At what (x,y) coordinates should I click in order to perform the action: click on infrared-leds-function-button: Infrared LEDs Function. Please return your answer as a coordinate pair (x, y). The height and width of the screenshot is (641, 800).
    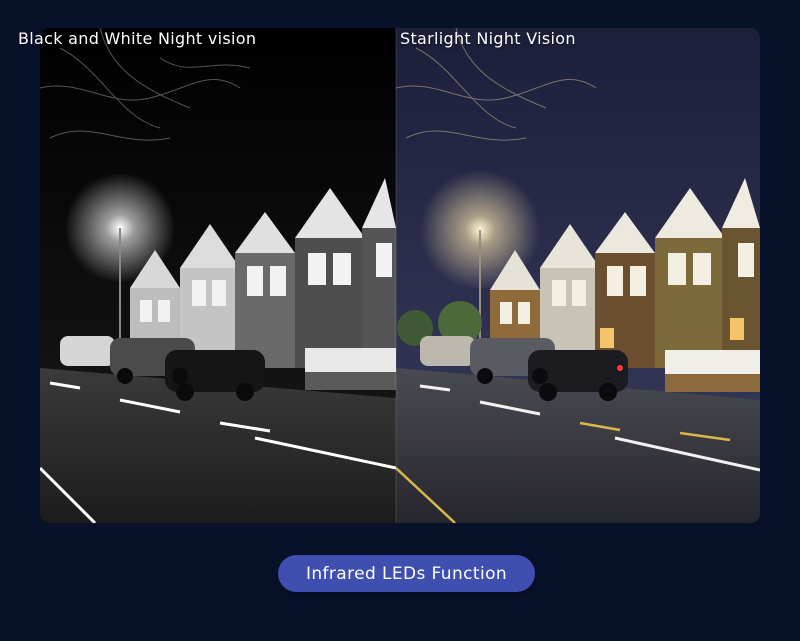
    Looking at the image, I should click on (406, 573).